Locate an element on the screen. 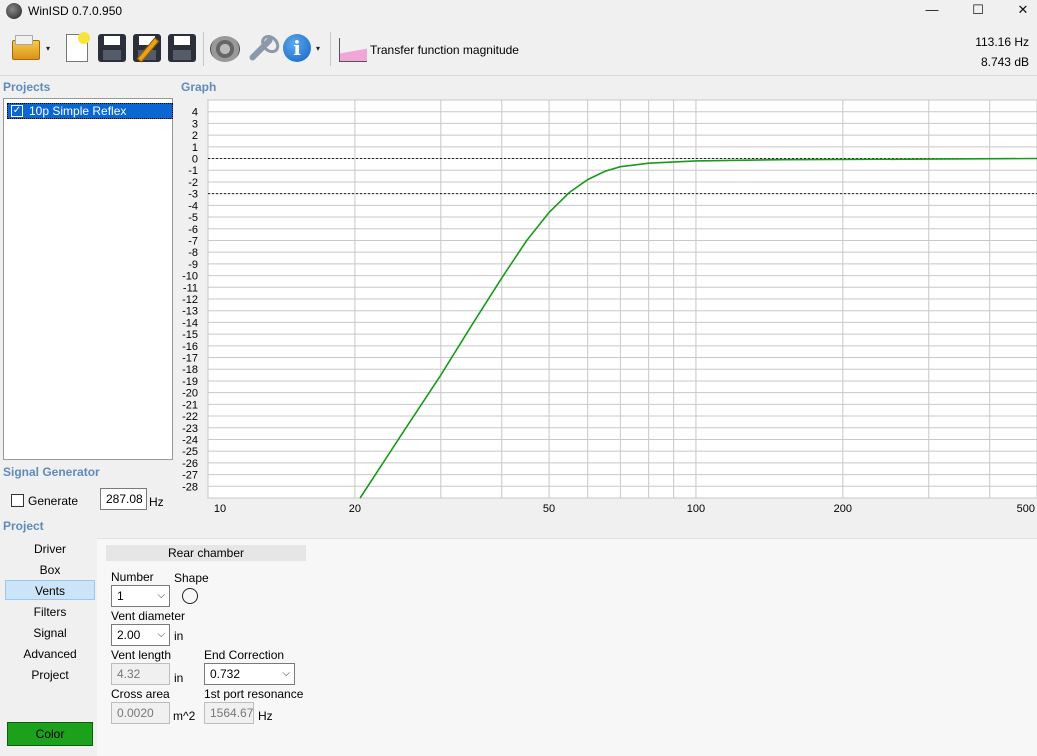 Image resolution: width=1037 pixels, height=756 pixels. y-tick-label: 2 is located at coordinates (195, 136).